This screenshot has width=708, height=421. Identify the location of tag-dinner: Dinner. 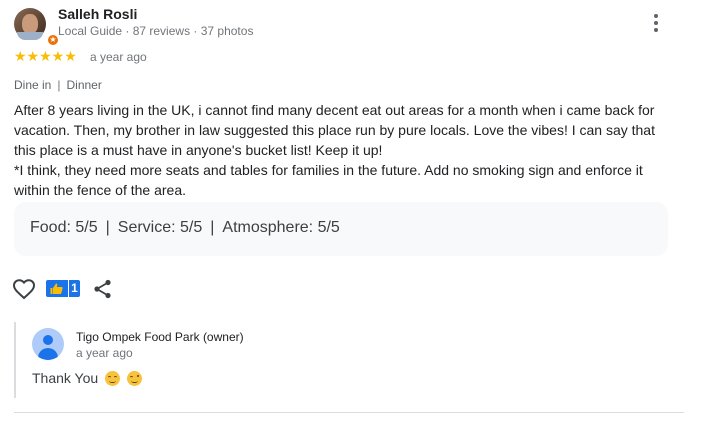
(84, 85).